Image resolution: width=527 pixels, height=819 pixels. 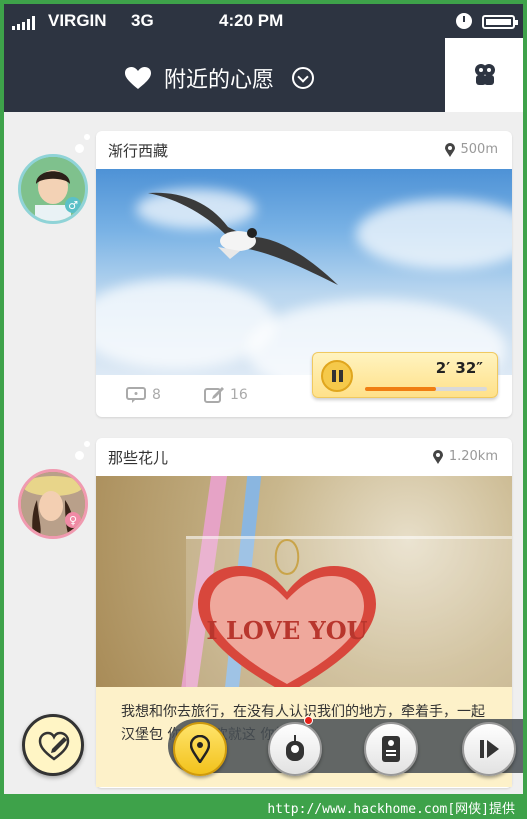 I want to click on alarm-icon, so click(x=464, y=21).